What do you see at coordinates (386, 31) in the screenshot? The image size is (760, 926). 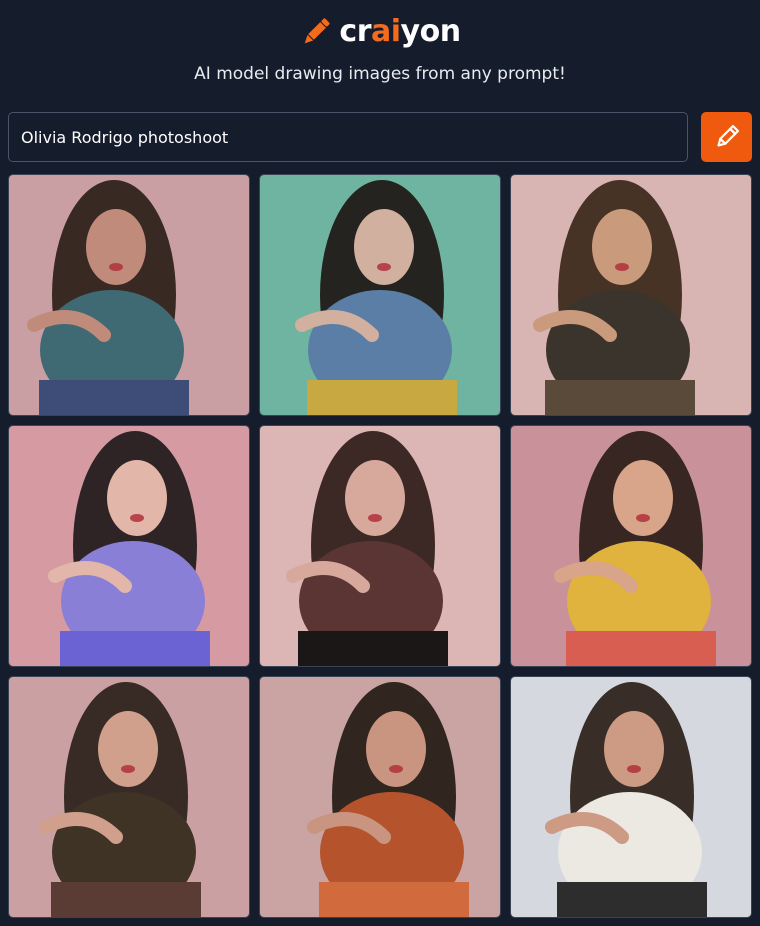 I see `logo-text-accent: ai` at bounding box center [386, 31].